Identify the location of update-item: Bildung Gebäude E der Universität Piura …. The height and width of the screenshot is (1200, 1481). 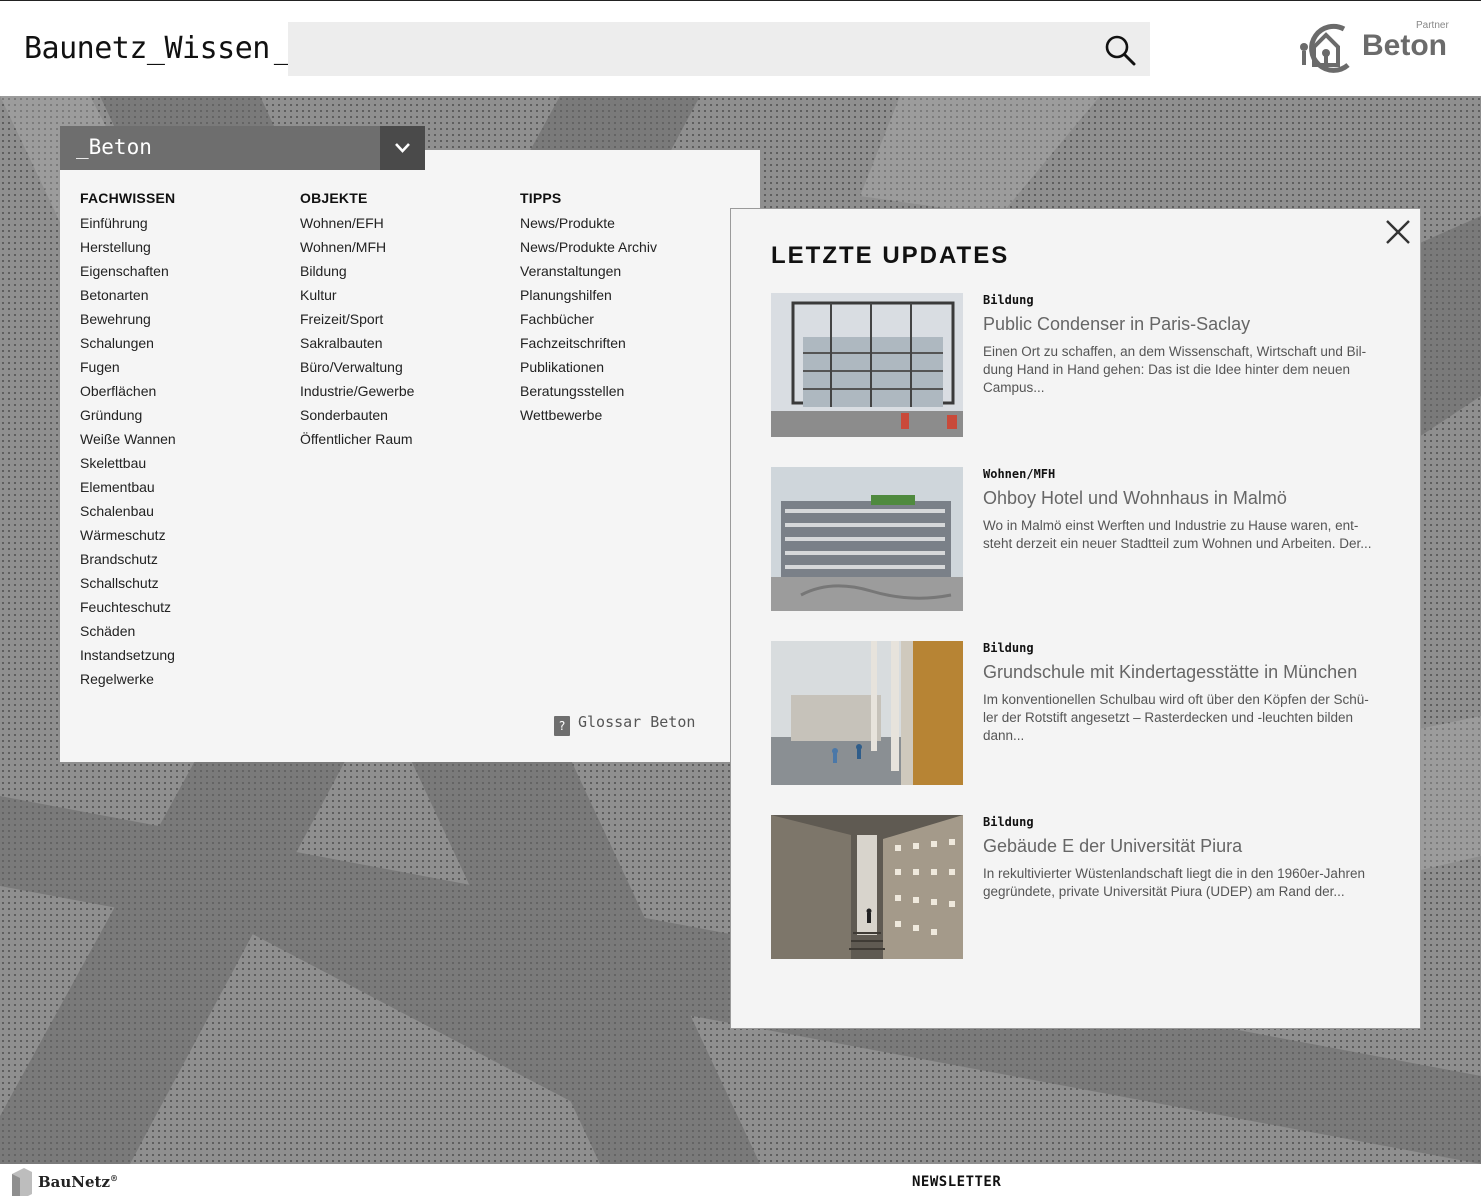
(1081, 887).